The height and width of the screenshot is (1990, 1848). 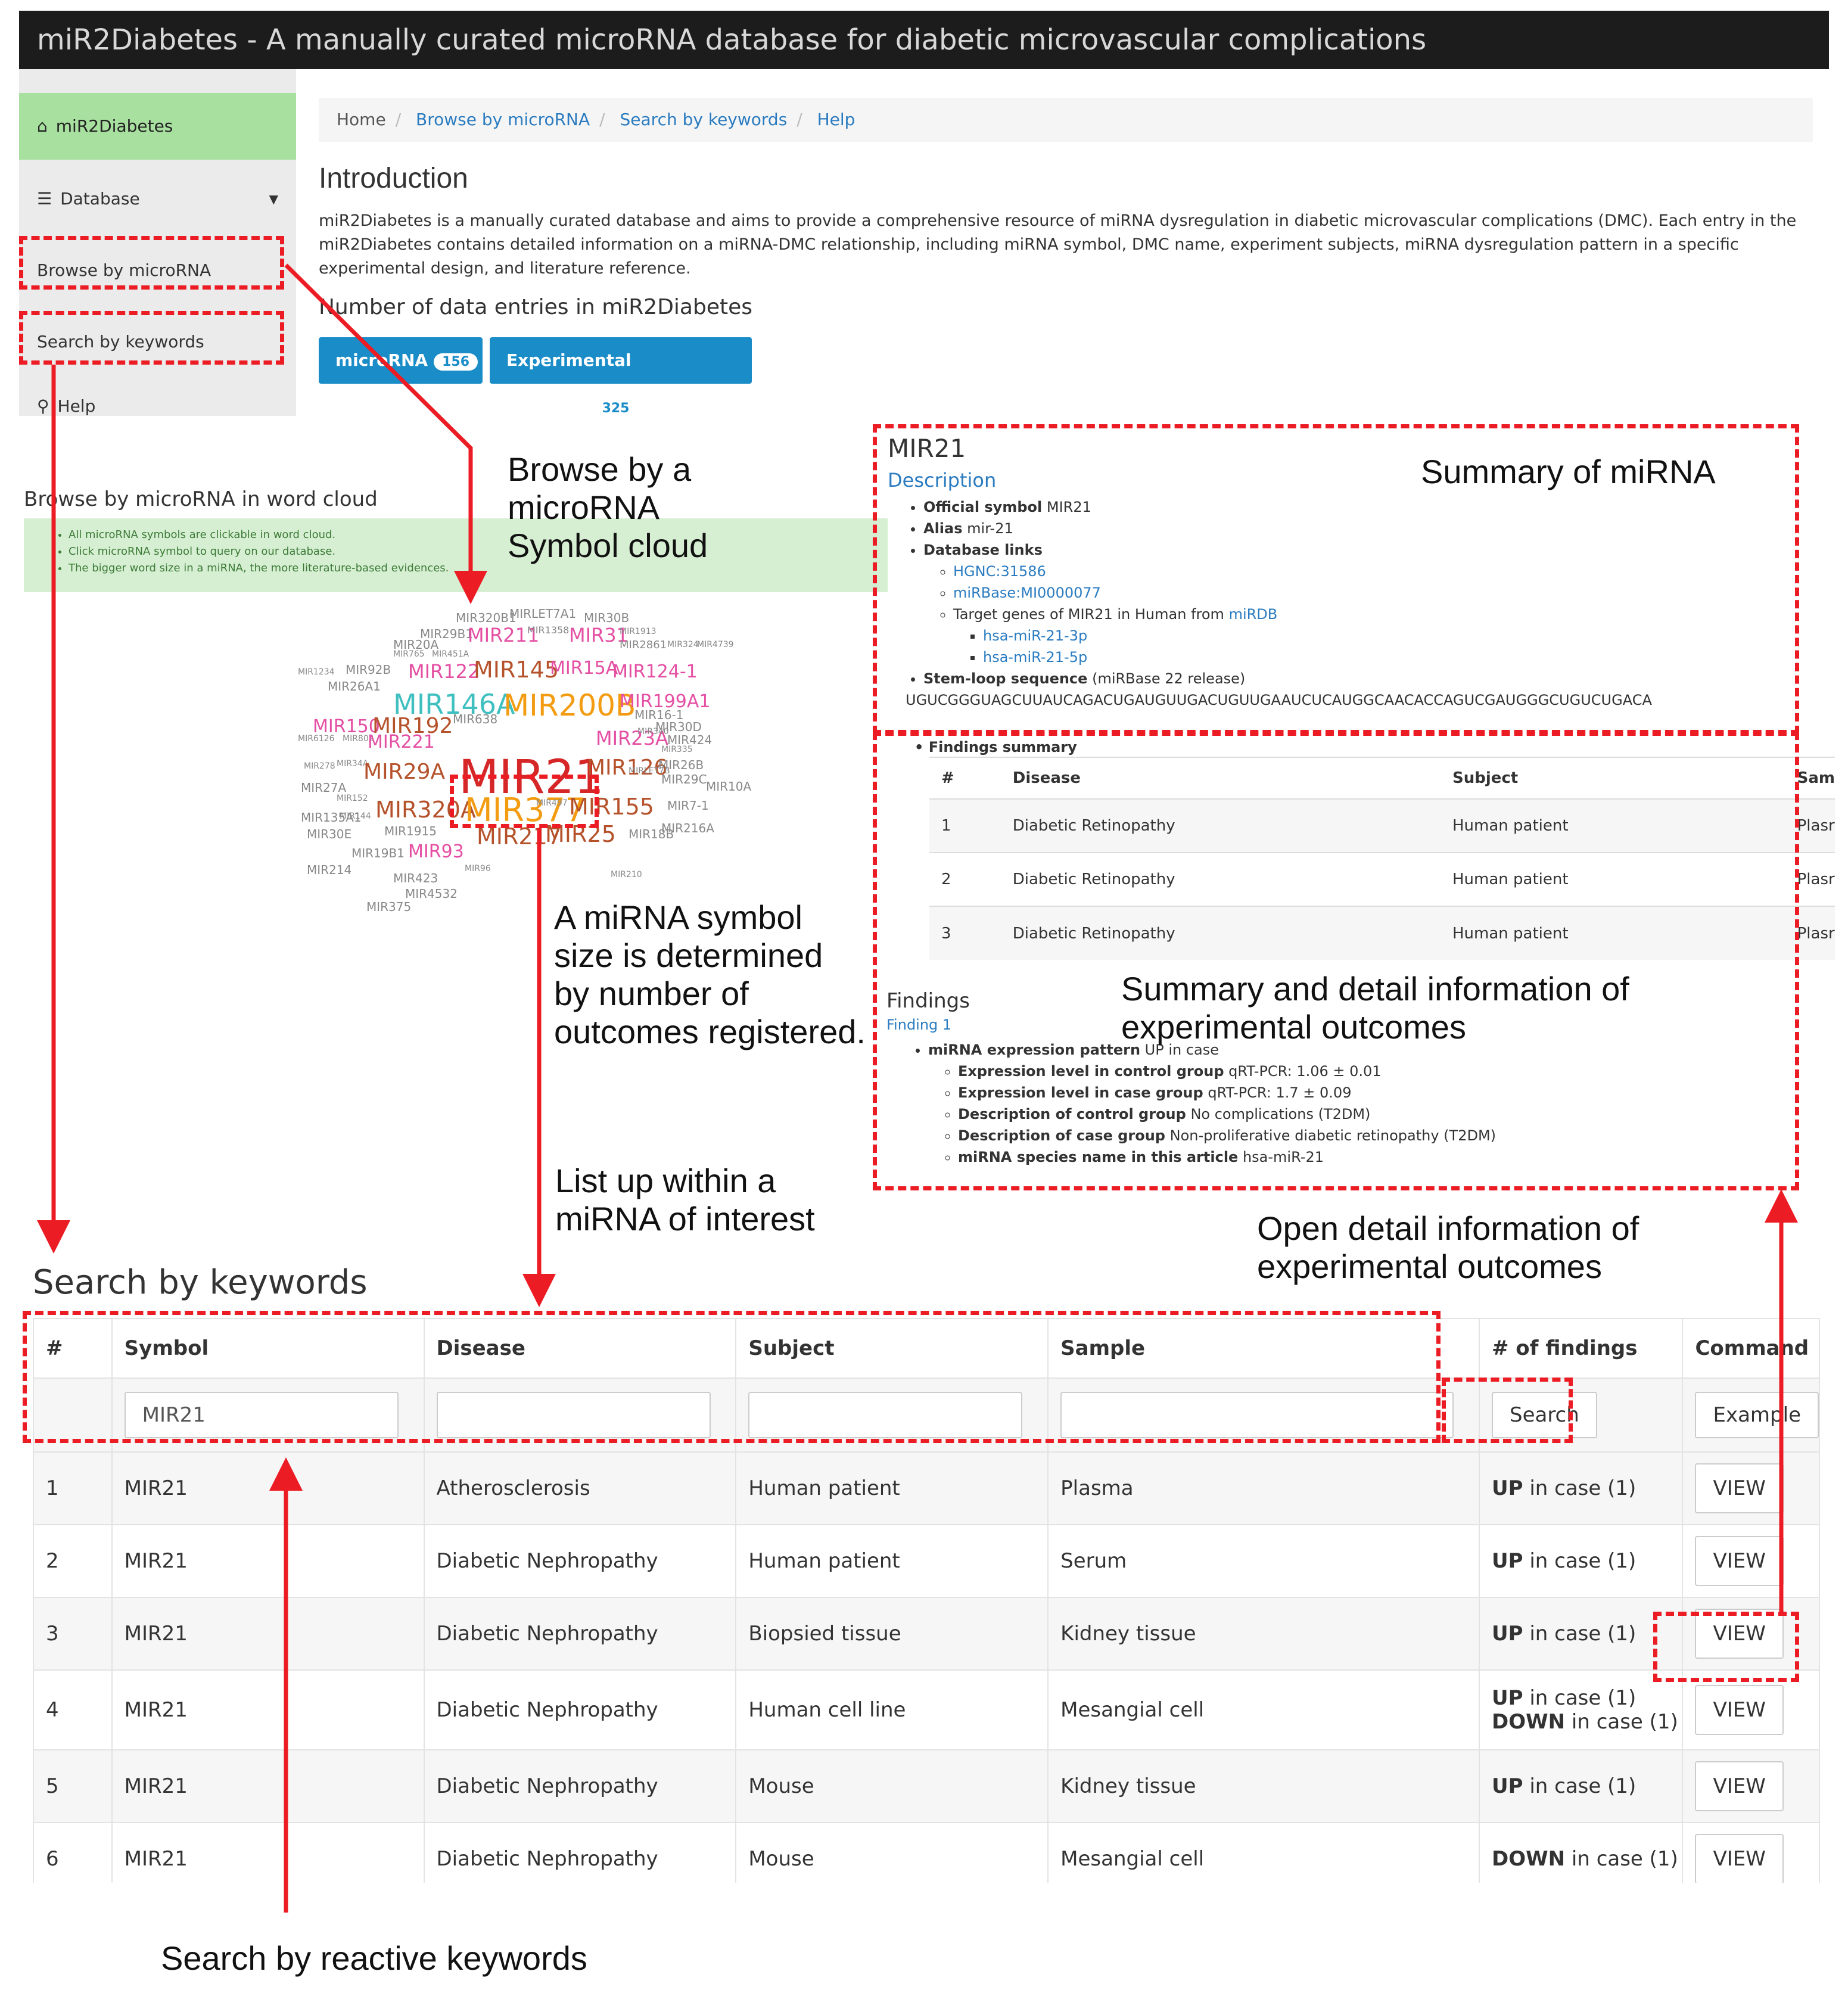 What do you see at coordinates (374, 1958) in the screenshot?
I see `annotation-reactive: Search by reactive keywords` at bounding box center [374, 1958].